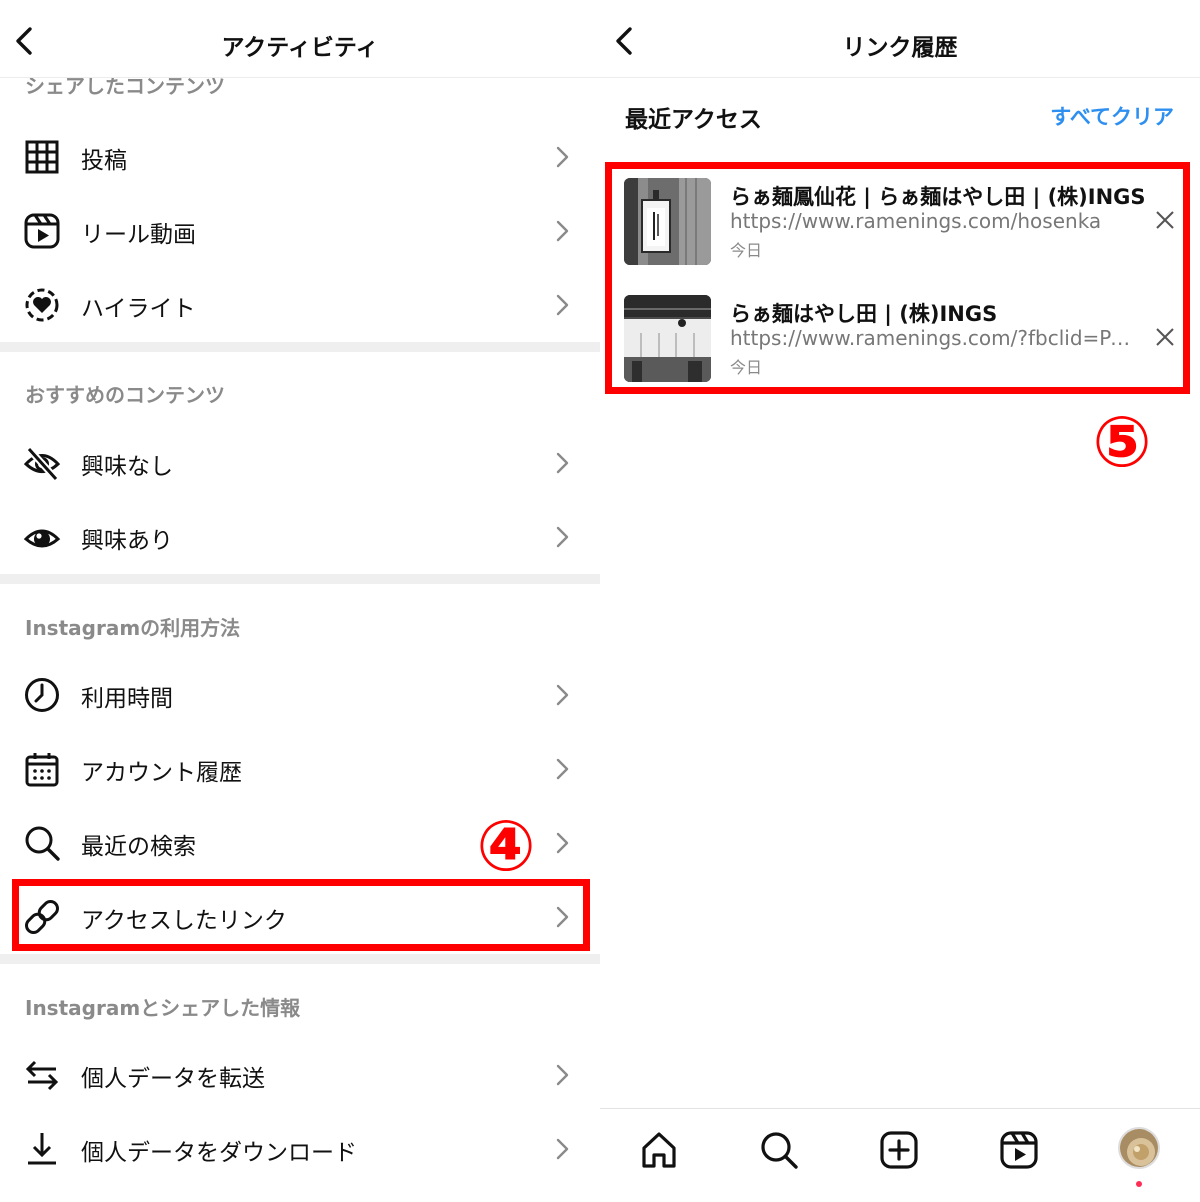 The height and width of the screenshot is (1202, 1200). What do you see at coordinates (42, 917) in the screenshot?
I see `link-icon` at bounding box center [42, 917].